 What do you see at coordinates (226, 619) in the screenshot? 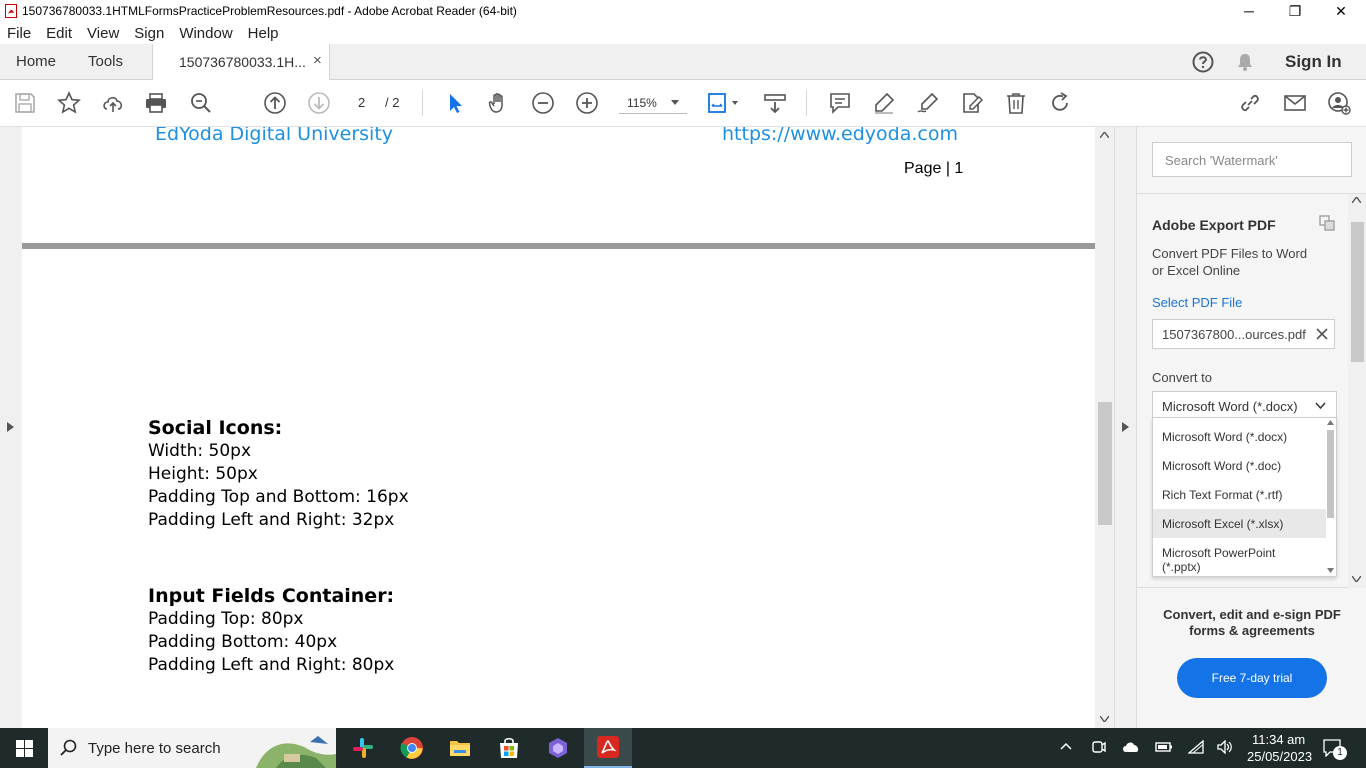
I see `section-line: Padding Top: 80px` at bounding box center [226, 619].